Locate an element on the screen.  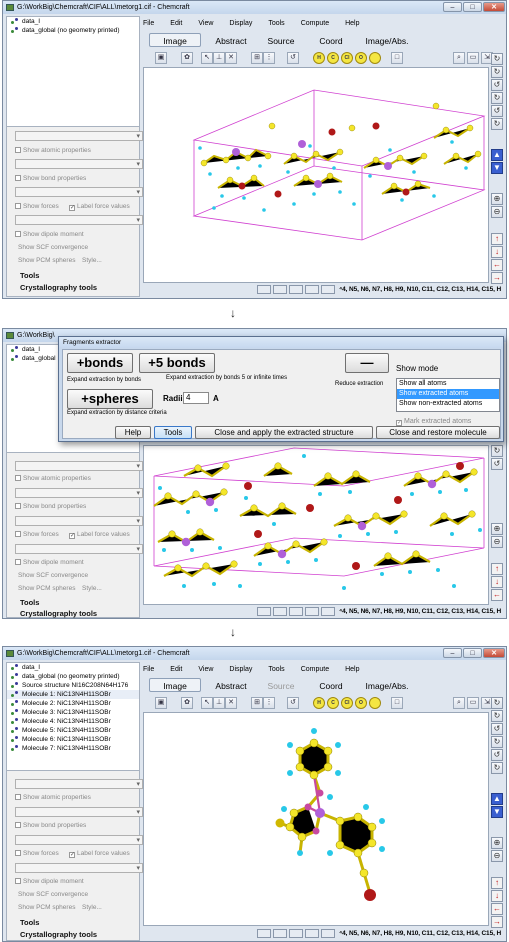
zoom-icon: ⌕ is located at coordinates (459, 703).